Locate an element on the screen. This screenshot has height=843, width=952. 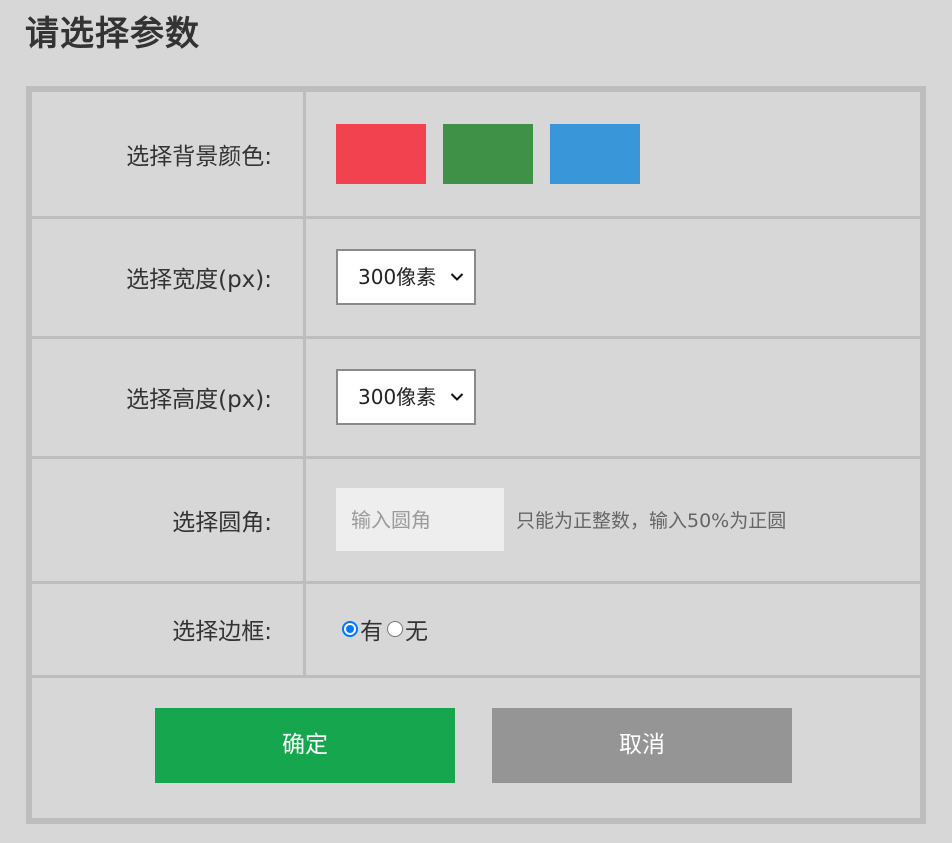
radius-row: 选择圆角: 只能为正整数，输入50%为正圆 is located at coordinates (476, 519).